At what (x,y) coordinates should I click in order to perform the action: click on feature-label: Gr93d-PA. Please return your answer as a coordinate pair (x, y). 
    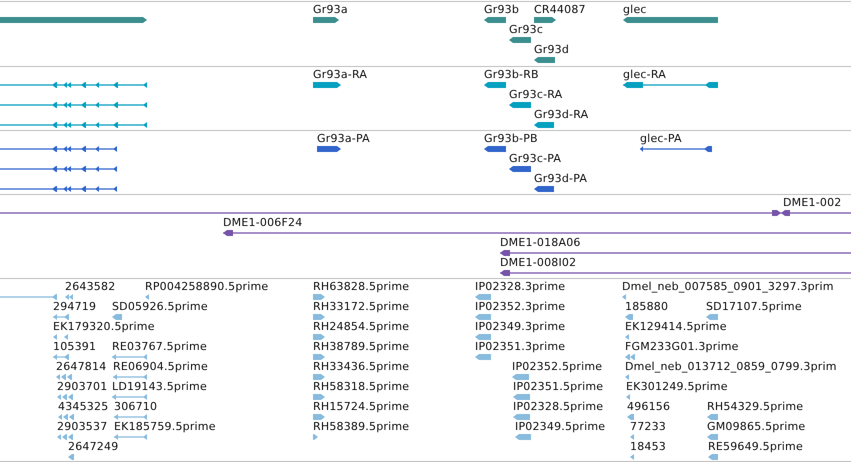
    Looking at the image, I should click on (561, 179).